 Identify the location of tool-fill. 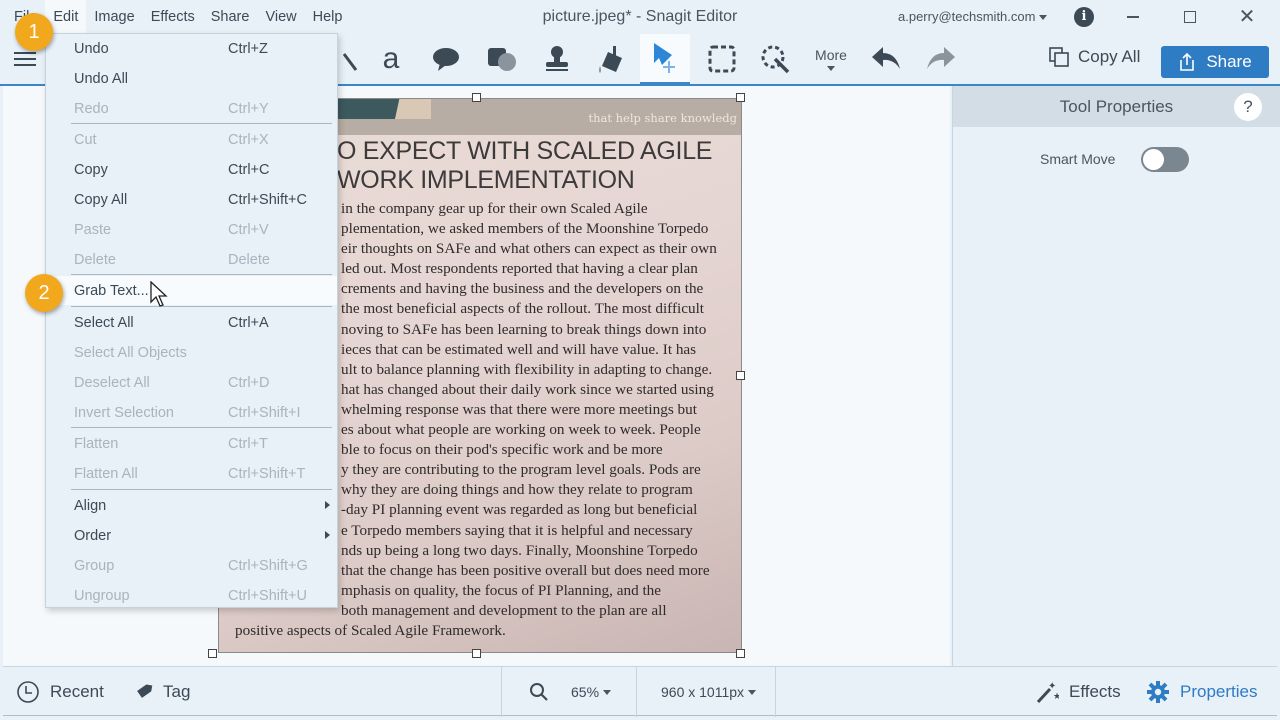
(612, 59).